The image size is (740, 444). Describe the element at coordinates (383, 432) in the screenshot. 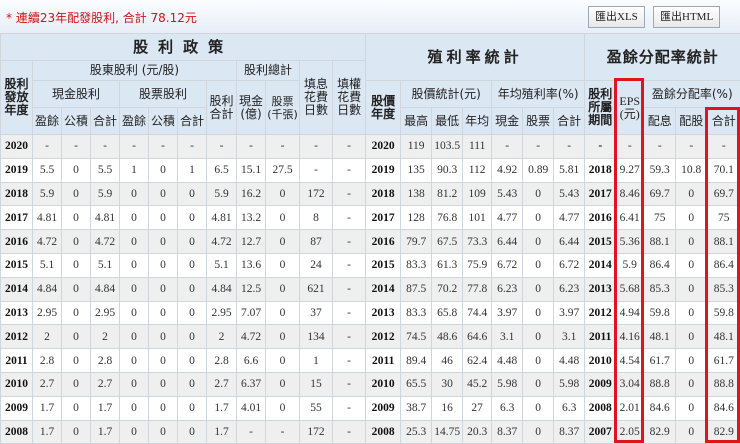

I see `year-cell: 2008` at that location.